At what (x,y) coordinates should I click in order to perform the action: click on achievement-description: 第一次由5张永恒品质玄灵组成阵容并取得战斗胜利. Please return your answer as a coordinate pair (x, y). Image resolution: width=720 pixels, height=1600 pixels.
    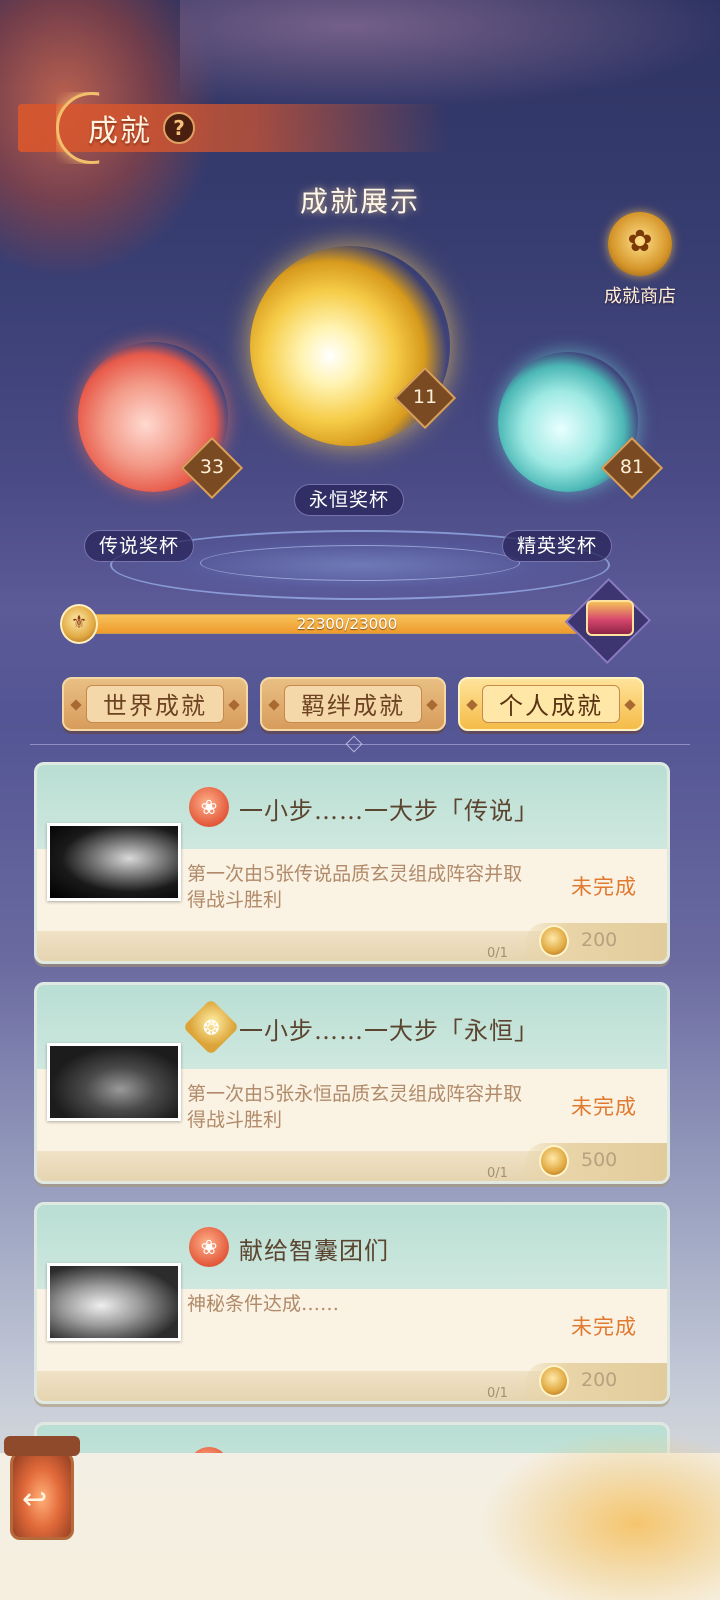
    Looking at the image, I should click on (355, 1107).